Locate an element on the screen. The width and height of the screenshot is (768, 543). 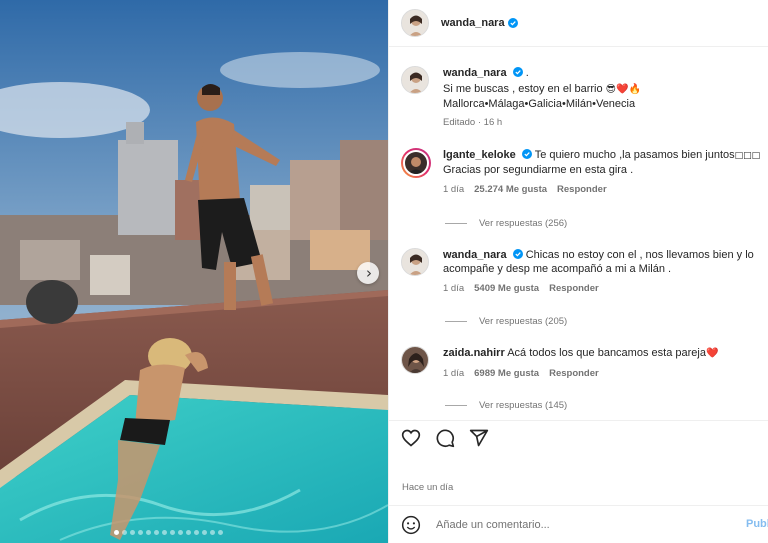
actions-divider is located at coordinates (578, 420).